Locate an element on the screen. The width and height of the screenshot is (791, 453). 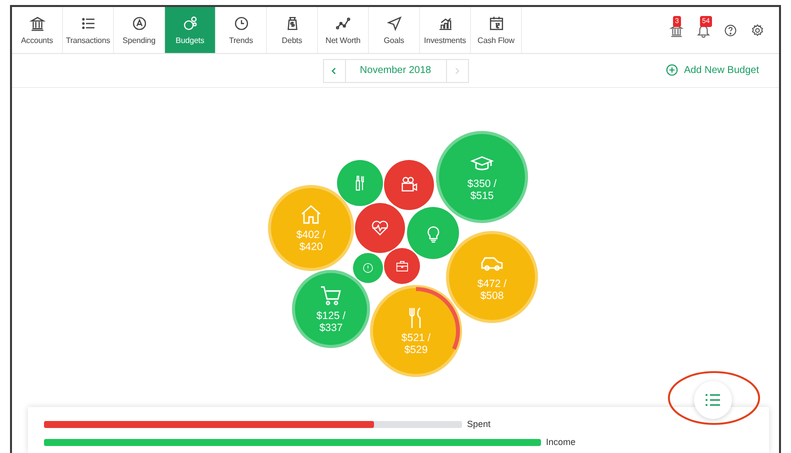
briefcase-icon is located at coordinates (402, 266).